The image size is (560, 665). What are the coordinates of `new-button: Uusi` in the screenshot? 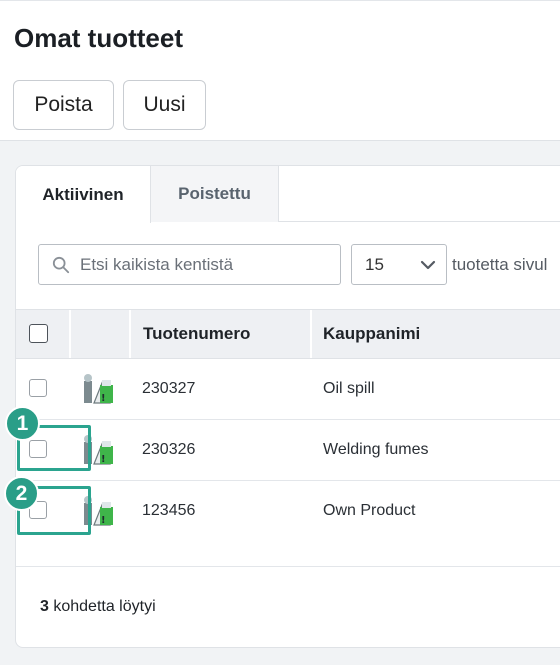 It's located at (164, 105).